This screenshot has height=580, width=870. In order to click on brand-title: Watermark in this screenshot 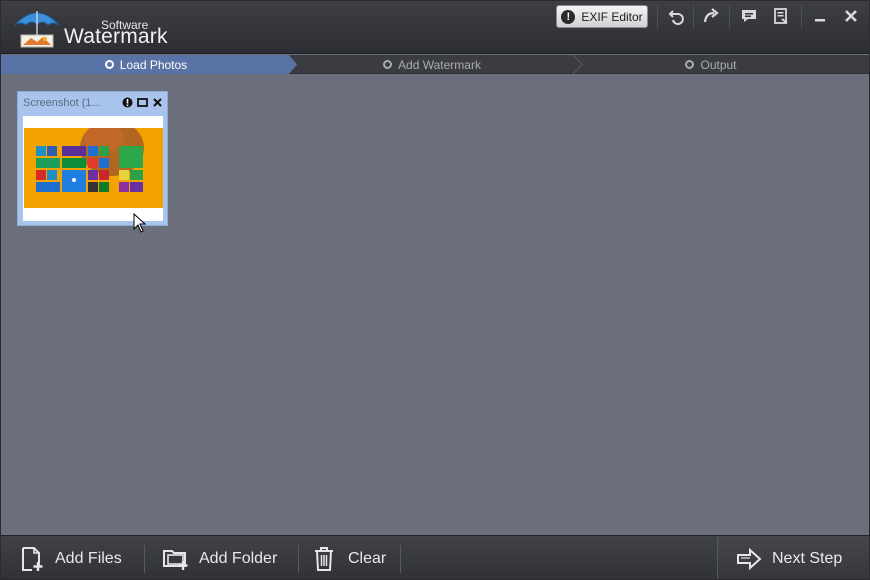, I will do `click(116, 36)`.